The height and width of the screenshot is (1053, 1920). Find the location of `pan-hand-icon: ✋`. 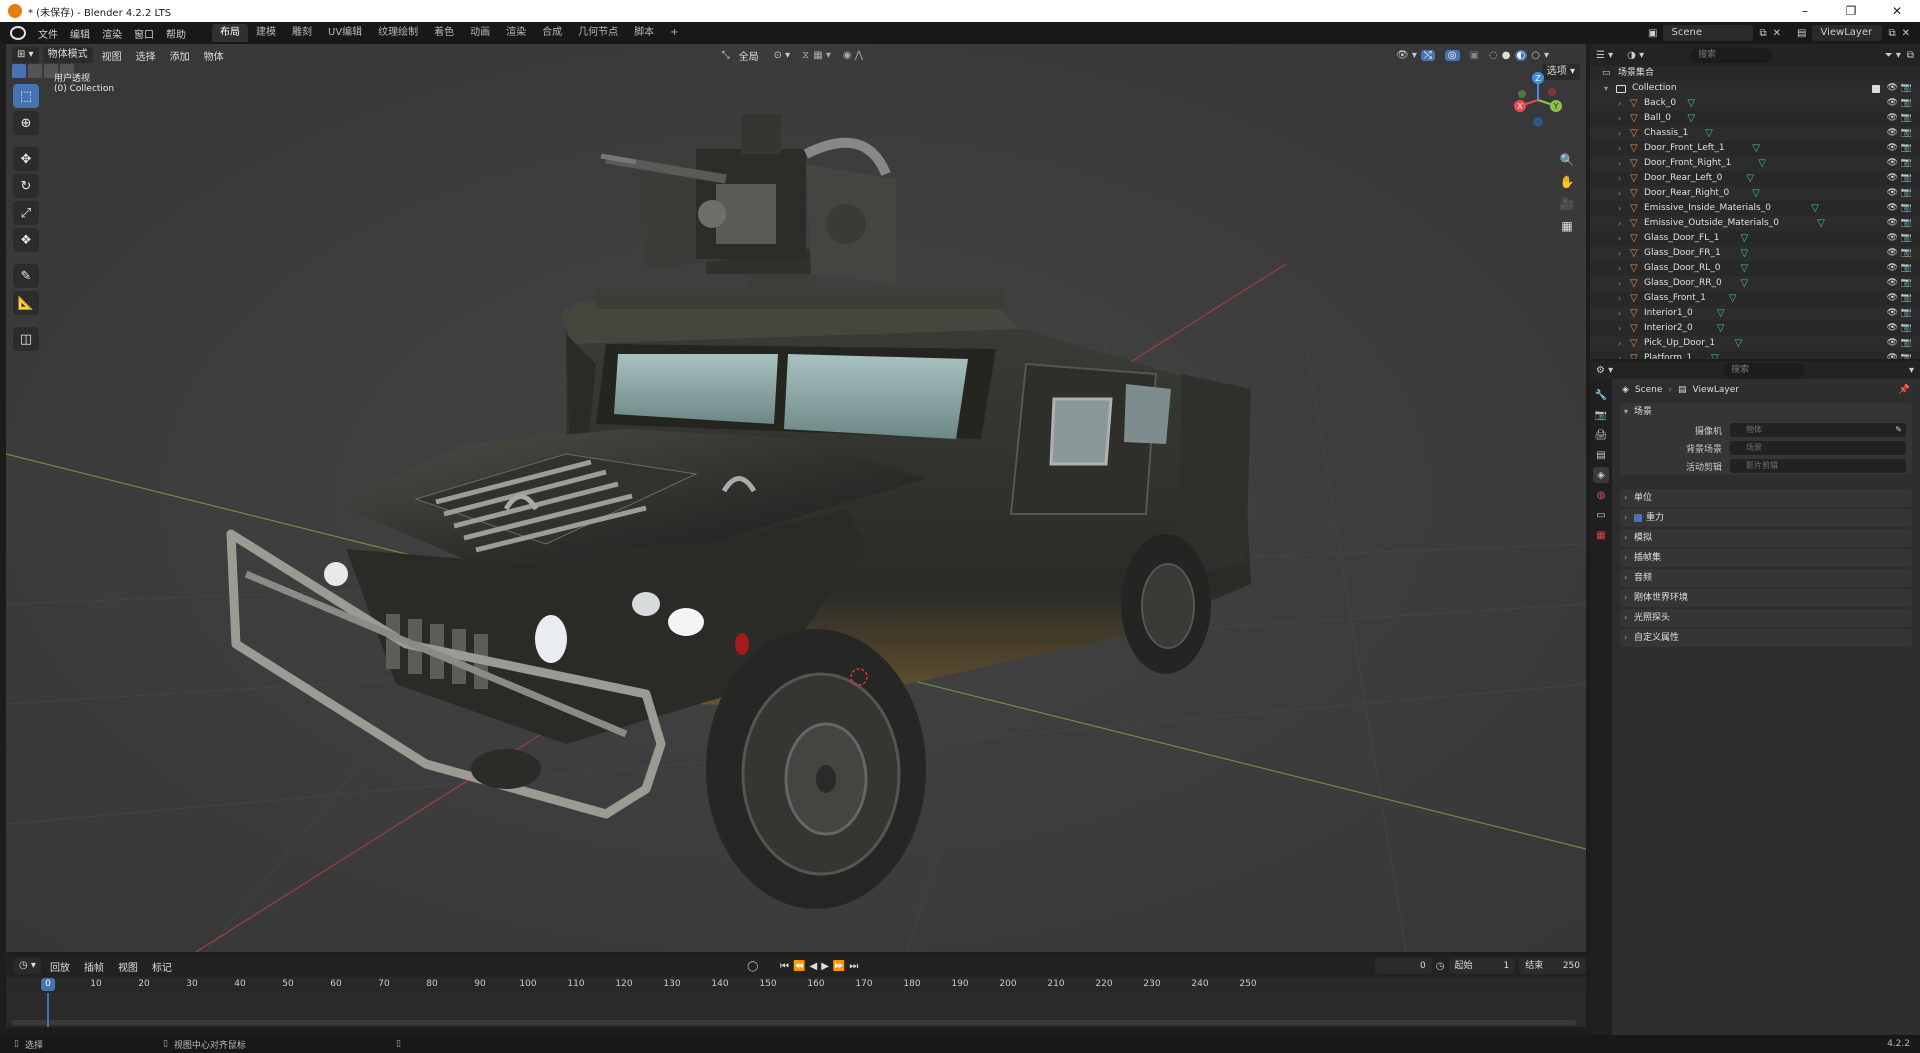

pan-hand-icon: ✋ is located at coordinates (1567, 182).